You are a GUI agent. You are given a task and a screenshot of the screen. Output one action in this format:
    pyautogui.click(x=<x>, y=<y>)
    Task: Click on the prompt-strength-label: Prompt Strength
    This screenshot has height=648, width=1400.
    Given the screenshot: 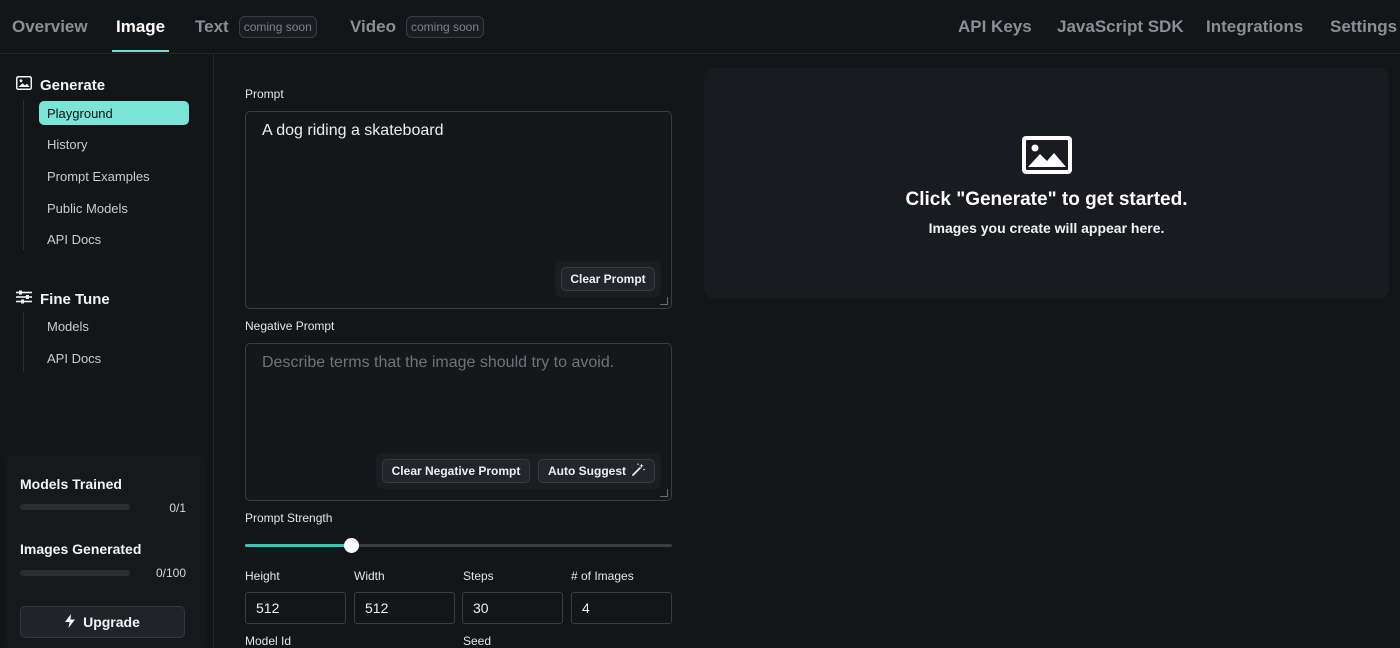 What is the action you would take?
    pyautogui.click(x=289, y=518)
    